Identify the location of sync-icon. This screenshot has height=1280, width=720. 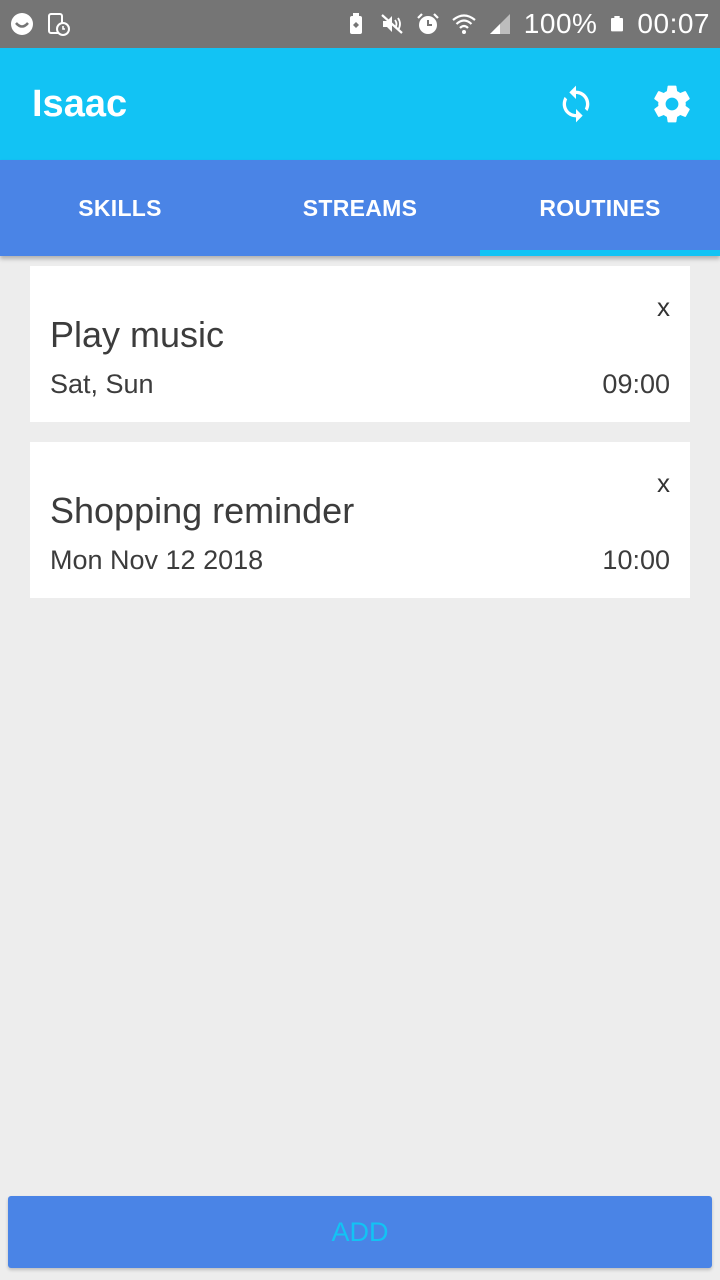
(576, 104).